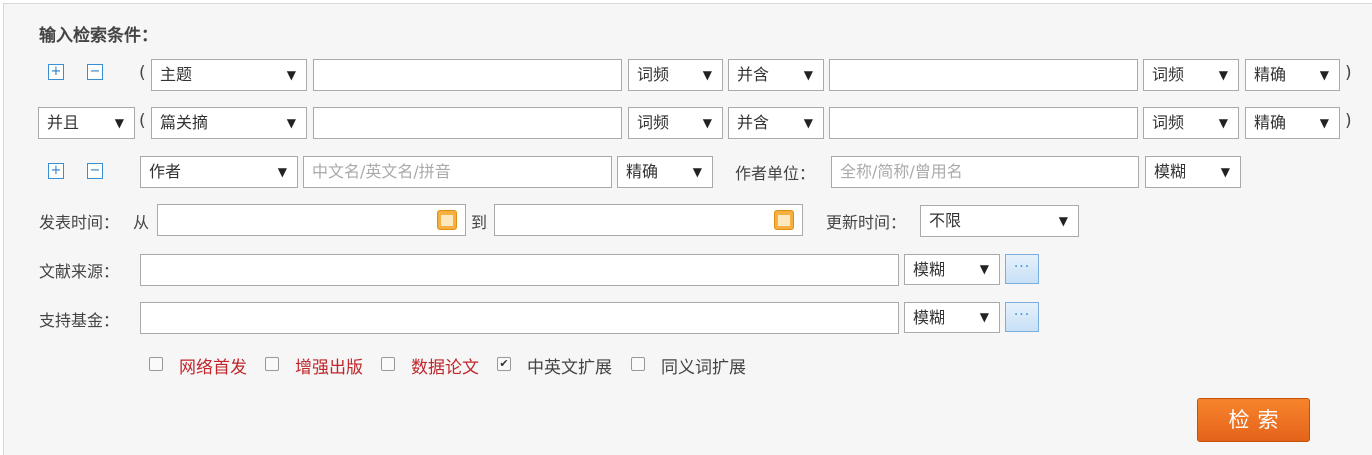 This screenshot has width=1372, height=455. What do you see at coordinates (952, 317) in the screenshot?
I see `fund-match-select: 模糊 ▼` at bounding box center [952, 317].